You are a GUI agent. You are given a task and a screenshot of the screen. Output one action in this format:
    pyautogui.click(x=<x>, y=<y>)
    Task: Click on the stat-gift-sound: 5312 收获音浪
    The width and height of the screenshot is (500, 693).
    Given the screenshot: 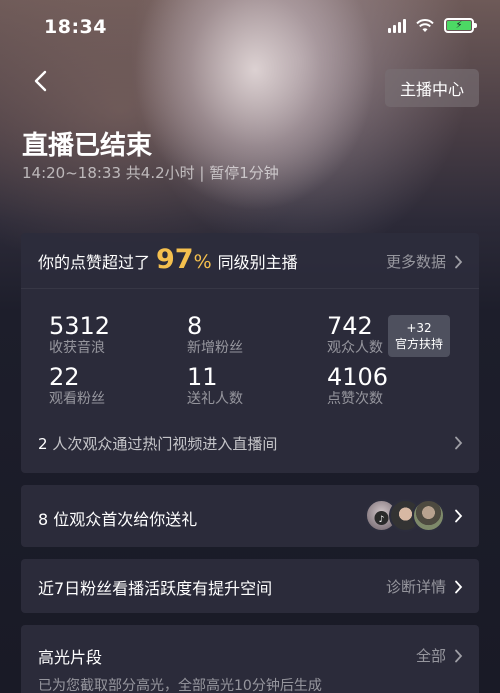 What is the action you would take?
    pyautogui.click(x=79, y=335)
    